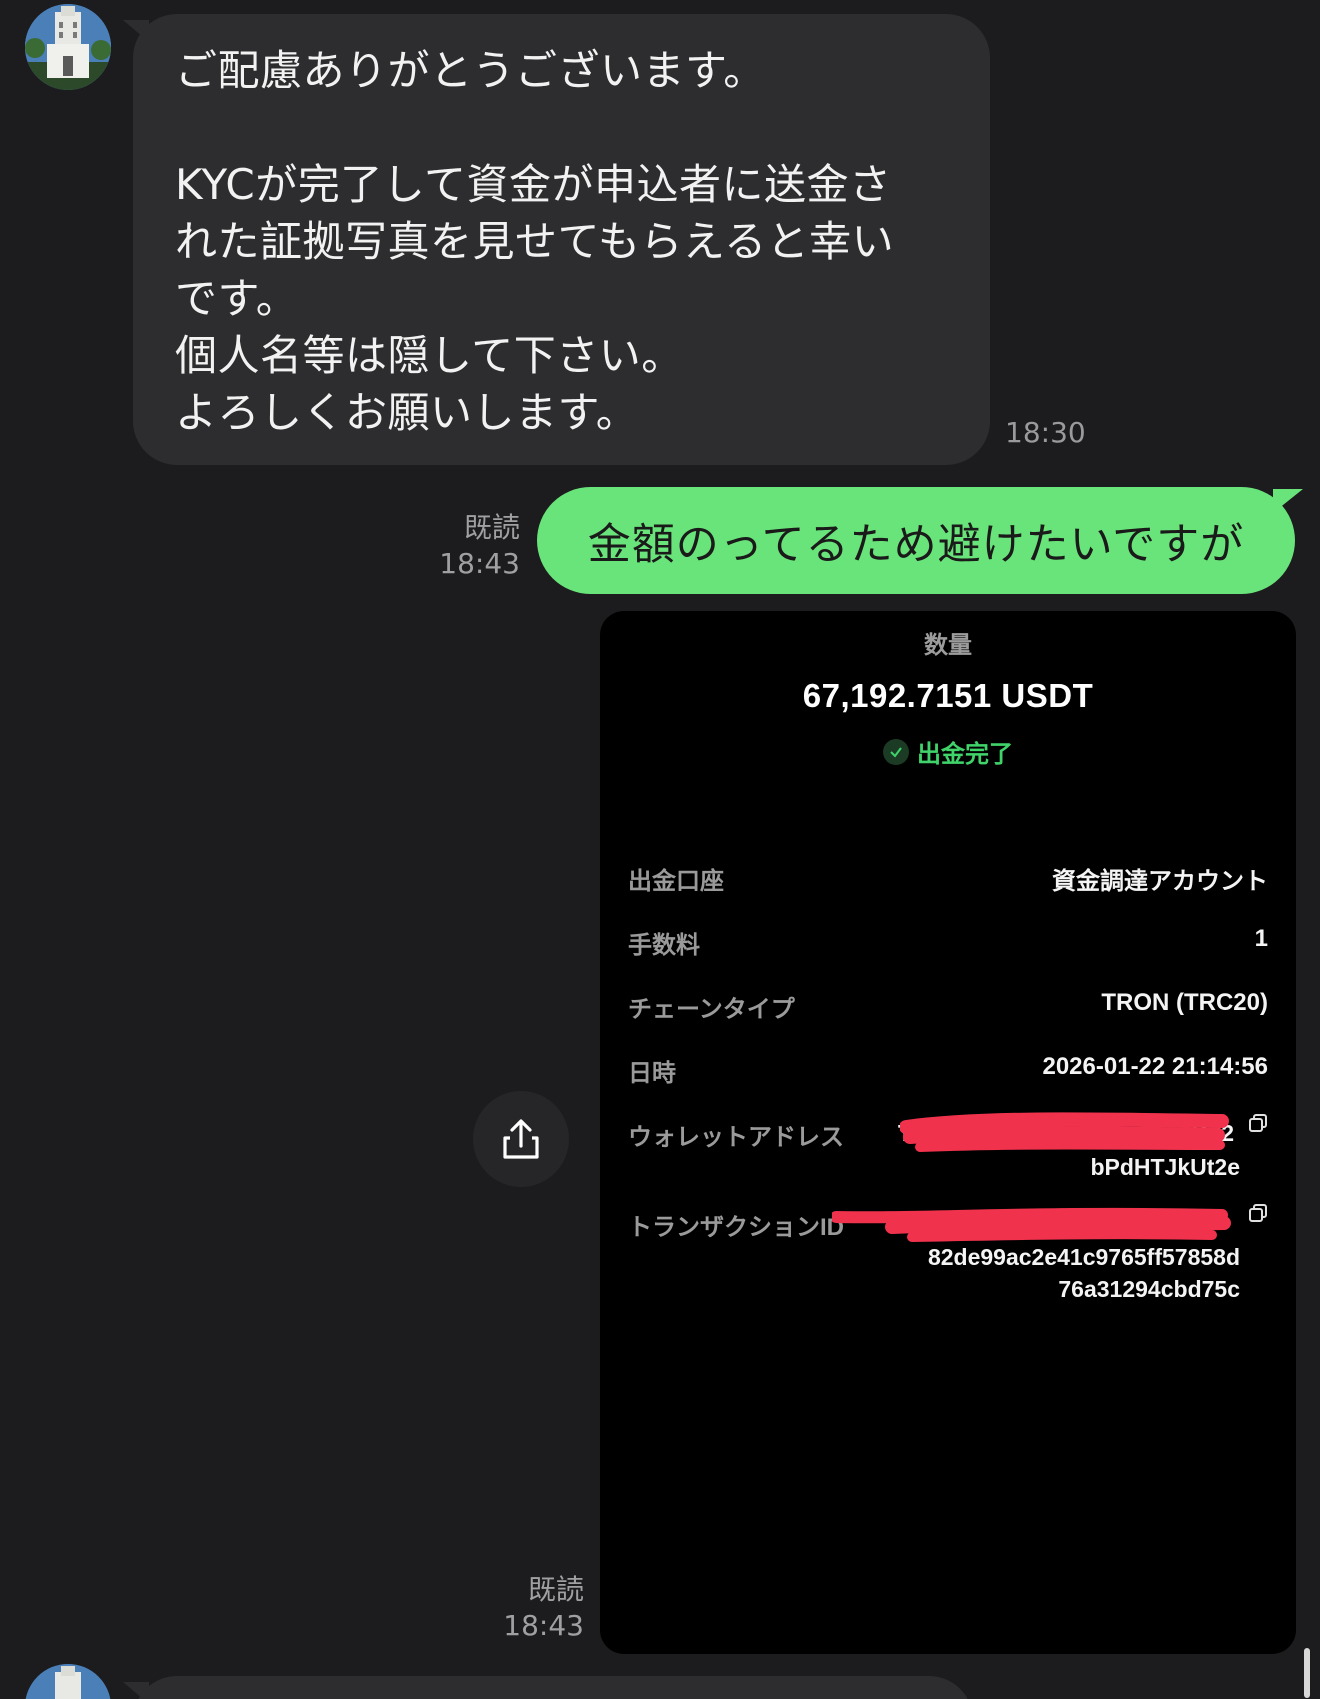 Image resolution: width=1320 pixels, height=1699 pixels. I want to click on amount-value: 67,192.7151 USDT, so click(948, 695).